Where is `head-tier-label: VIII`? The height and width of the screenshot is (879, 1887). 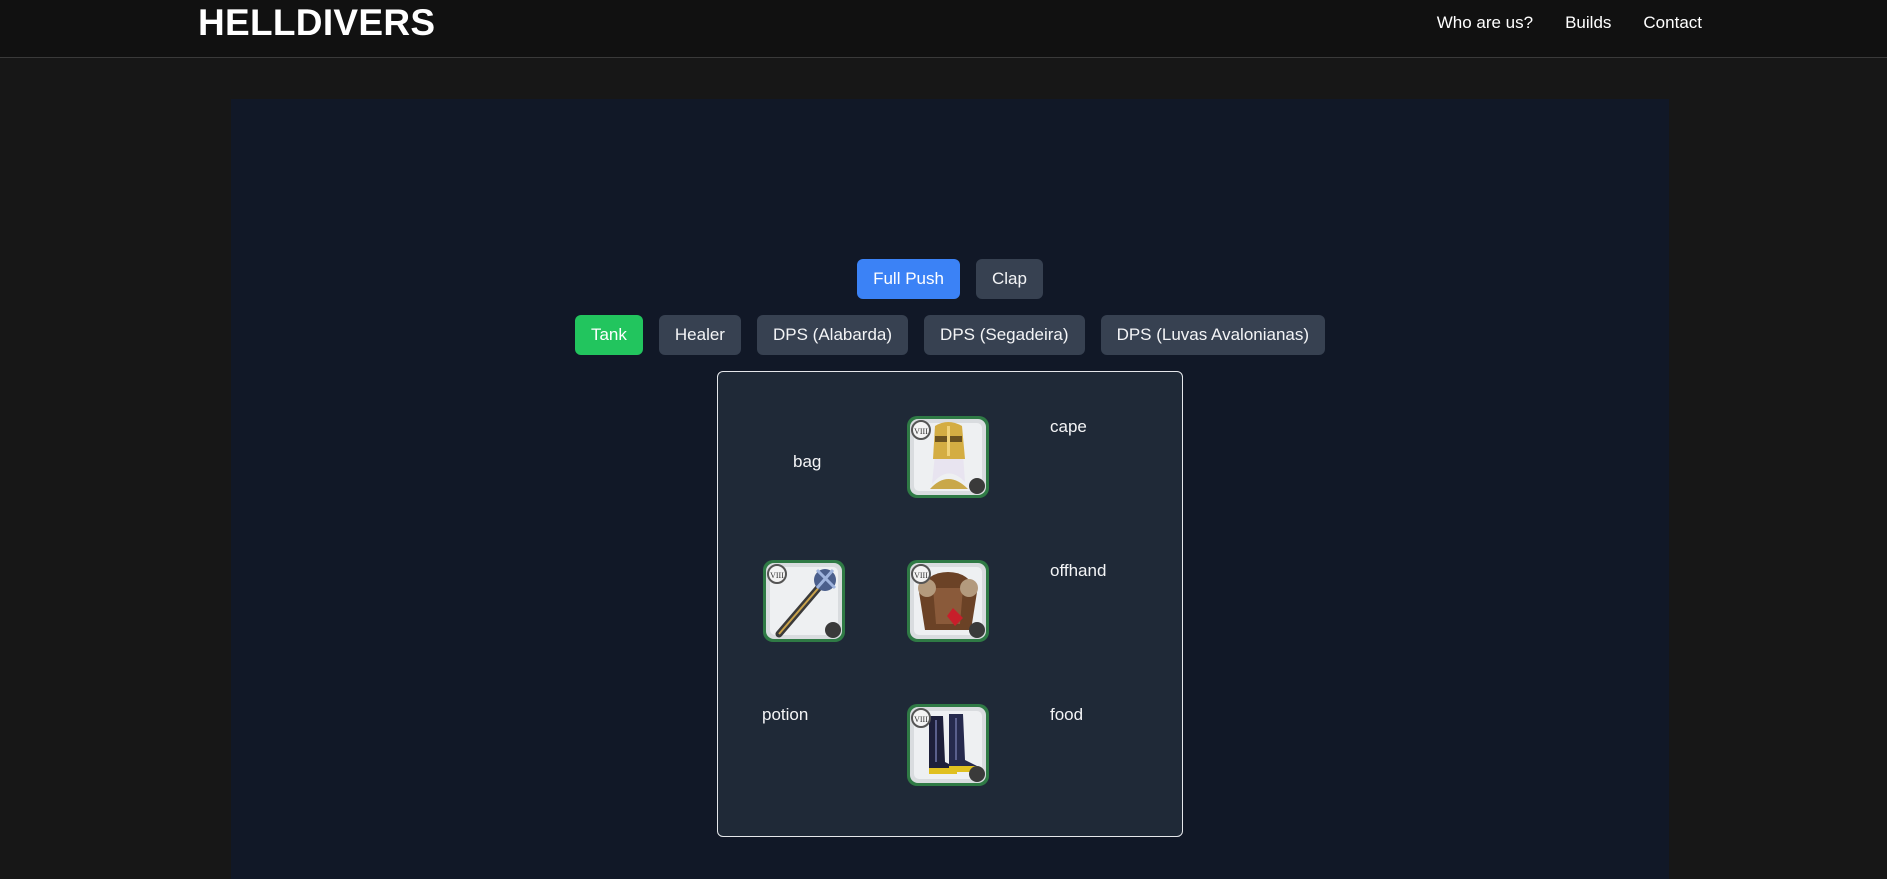
head-tier-label: VIII is located at coordinates (921, 431).